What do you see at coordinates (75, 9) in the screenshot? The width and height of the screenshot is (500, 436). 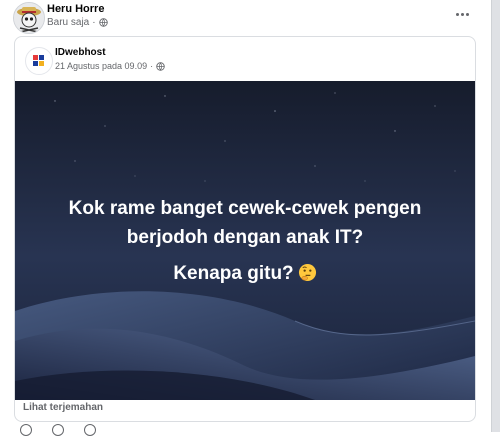 I see `author-name: Heru Horre` at bounding box center [75, 9].